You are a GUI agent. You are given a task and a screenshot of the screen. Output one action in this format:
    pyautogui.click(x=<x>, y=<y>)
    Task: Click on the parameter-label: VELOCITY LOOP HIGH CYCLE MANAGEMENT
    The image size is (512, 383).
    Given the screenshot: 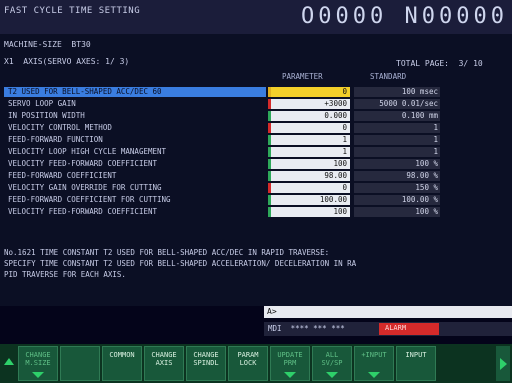 What is the action you would take?
    pyautogui.click(x=87, y=151)
    